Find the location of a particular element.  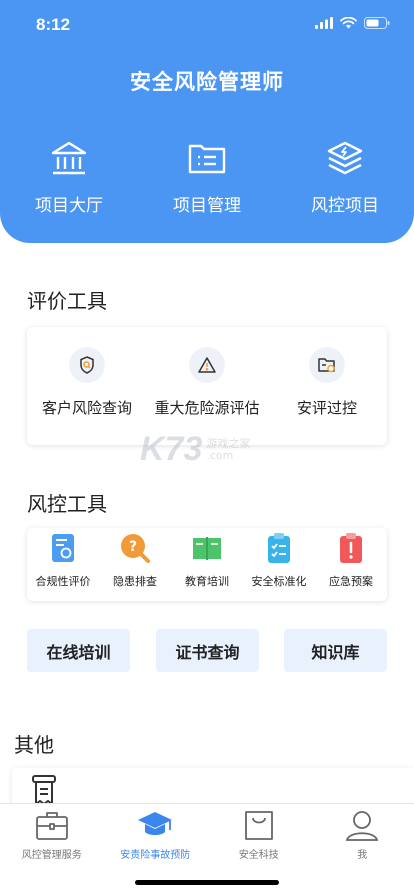

status-icons is located at coordinates (352, 23).